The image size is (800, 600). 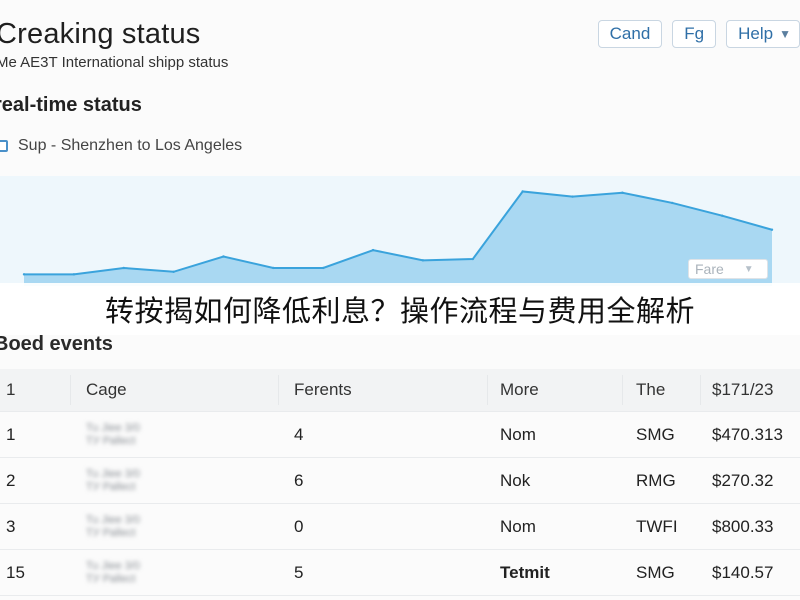 I want to click on row-ferents: 0, so click(x=299, y=526).